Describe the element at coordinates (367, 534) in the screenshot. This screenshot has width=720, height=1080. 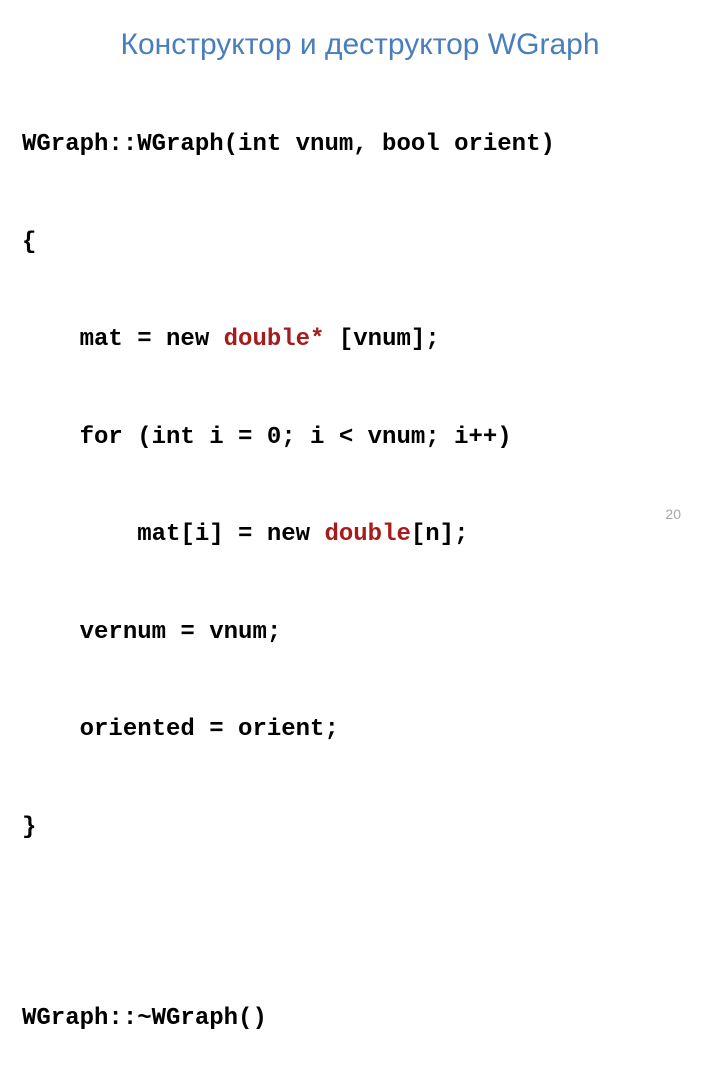
I see `code-keyword: double` at that location.